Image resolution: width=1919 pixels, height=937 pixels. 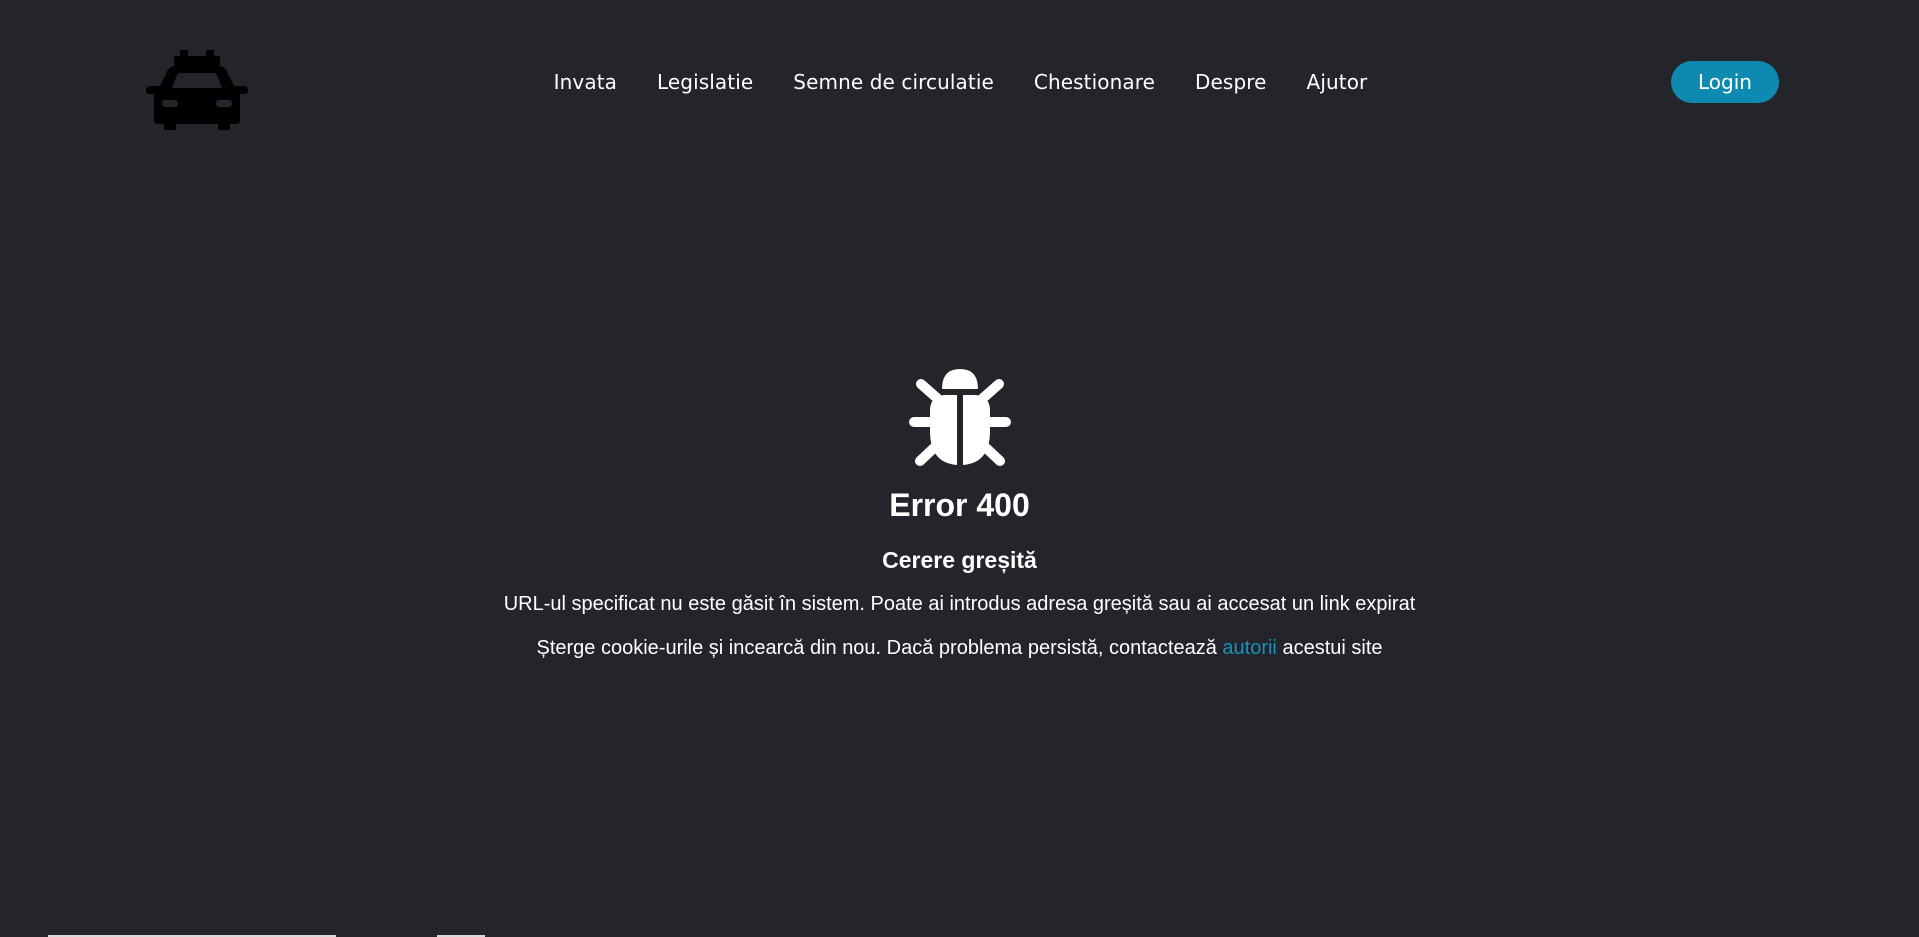 I want to click on login-button: Login, so click(x=1725, y=82).